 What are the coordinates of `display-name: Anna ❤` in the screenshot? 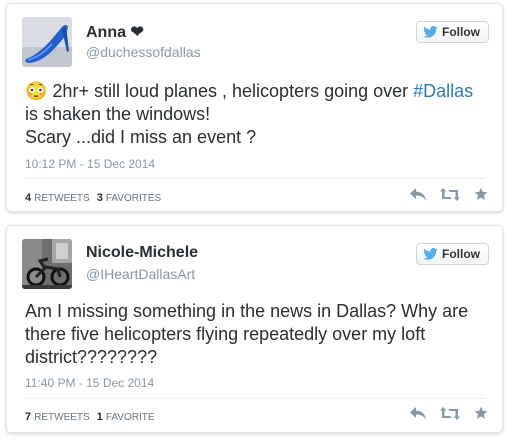 It's located at (115, 32).